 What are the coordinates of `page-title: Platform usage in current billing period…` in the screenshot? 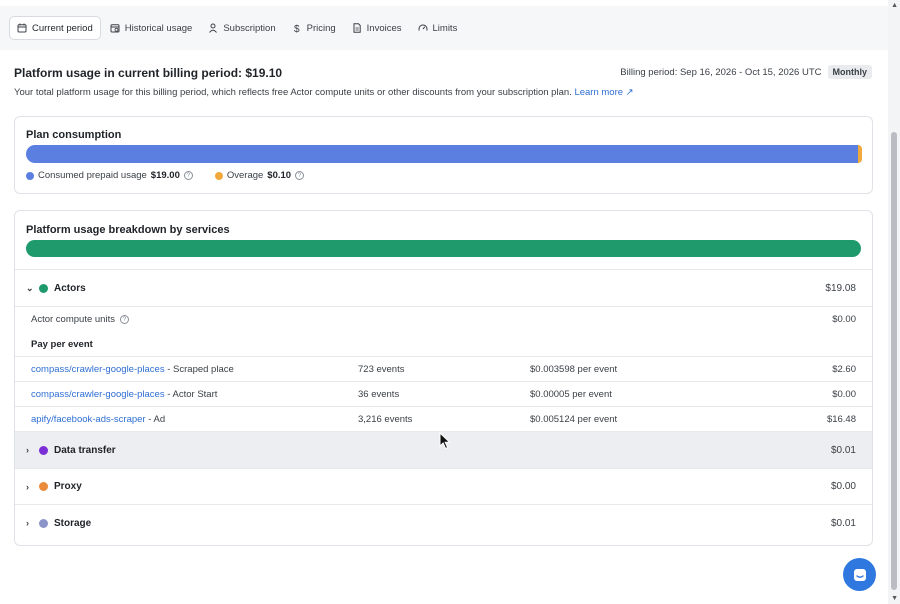 It's located at (148, 73).